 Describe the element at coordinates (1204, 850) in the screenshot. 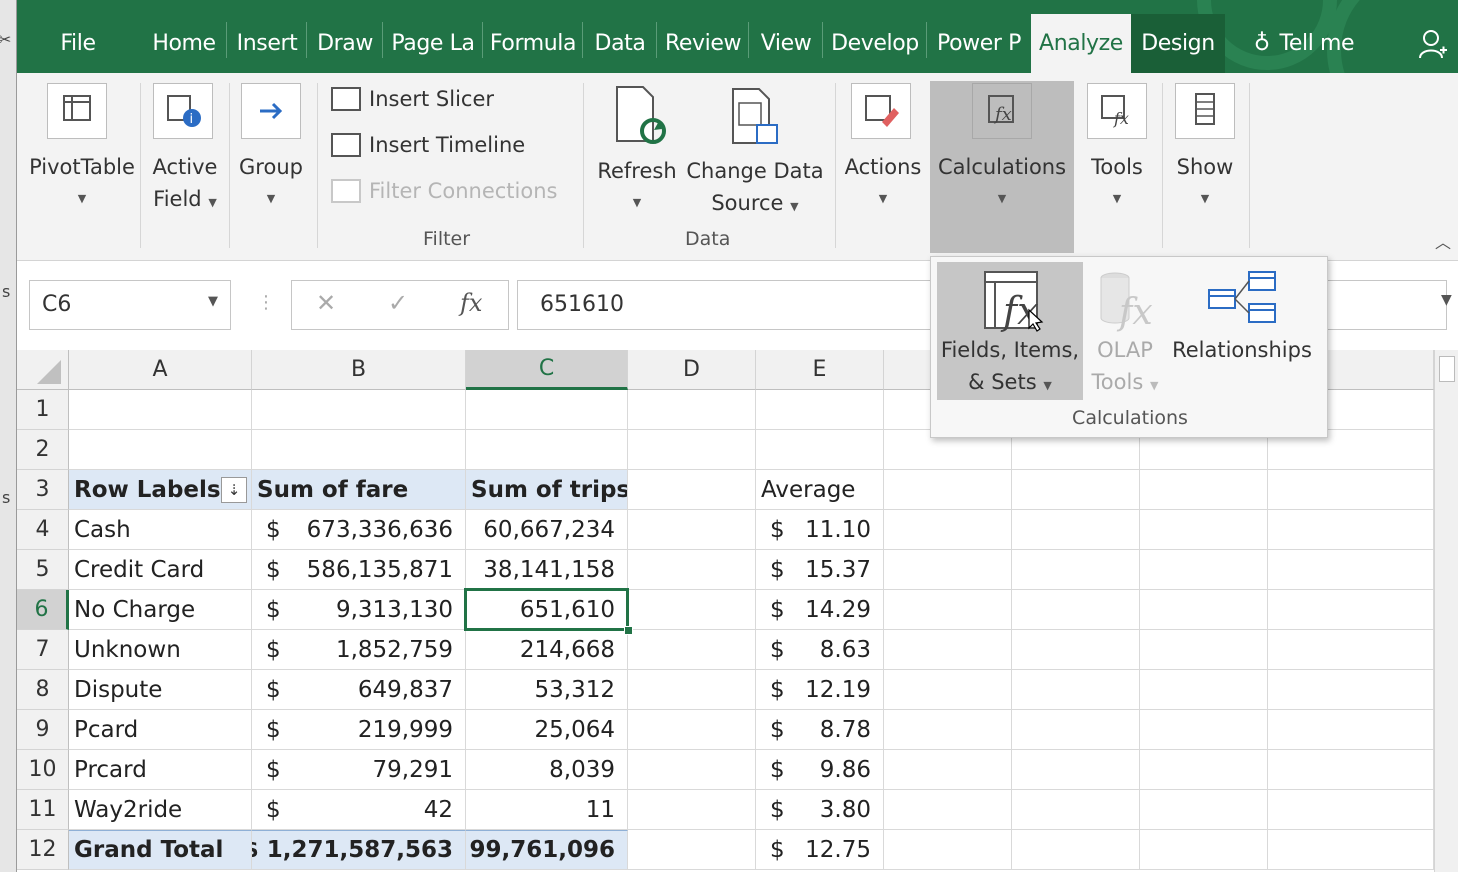

I see `cell-h12` at that location.